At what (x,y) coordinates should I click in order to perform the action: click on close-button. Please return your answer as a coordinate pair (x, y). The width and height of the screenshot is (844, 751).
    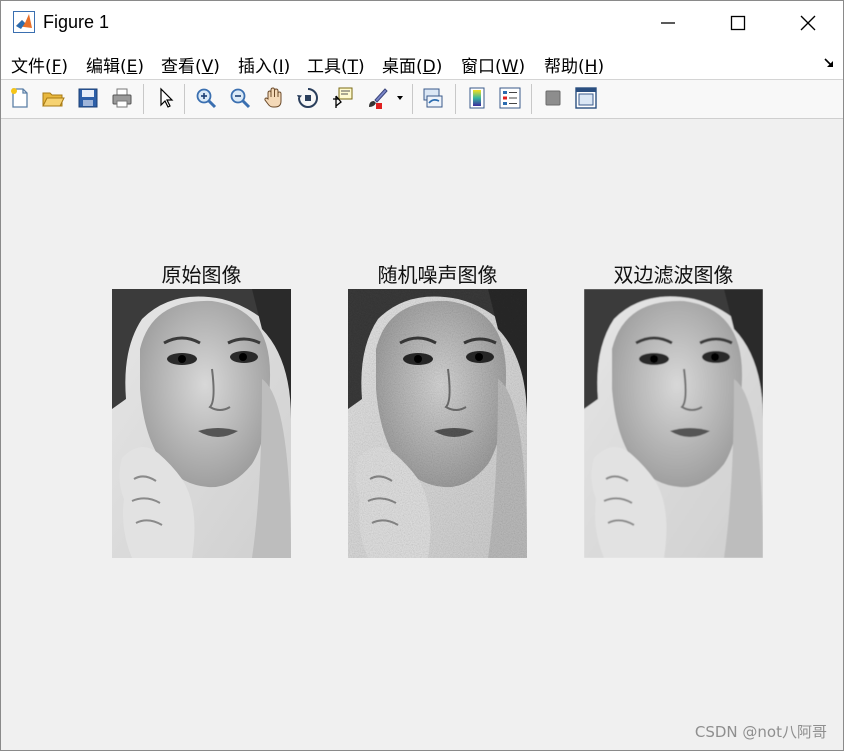
    Looking at the image, I should click on (808, 23).